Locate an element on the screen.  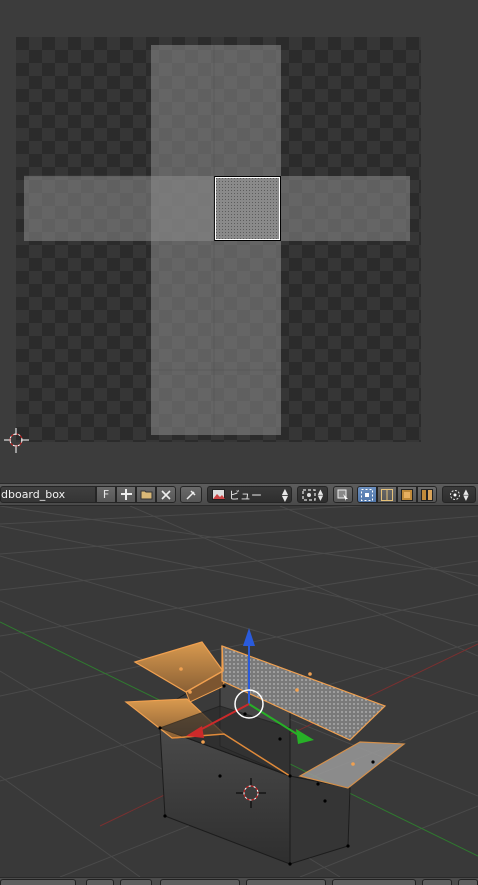
pivot-dropdown: ▲ ▼ is located at coordinates (312, 494).